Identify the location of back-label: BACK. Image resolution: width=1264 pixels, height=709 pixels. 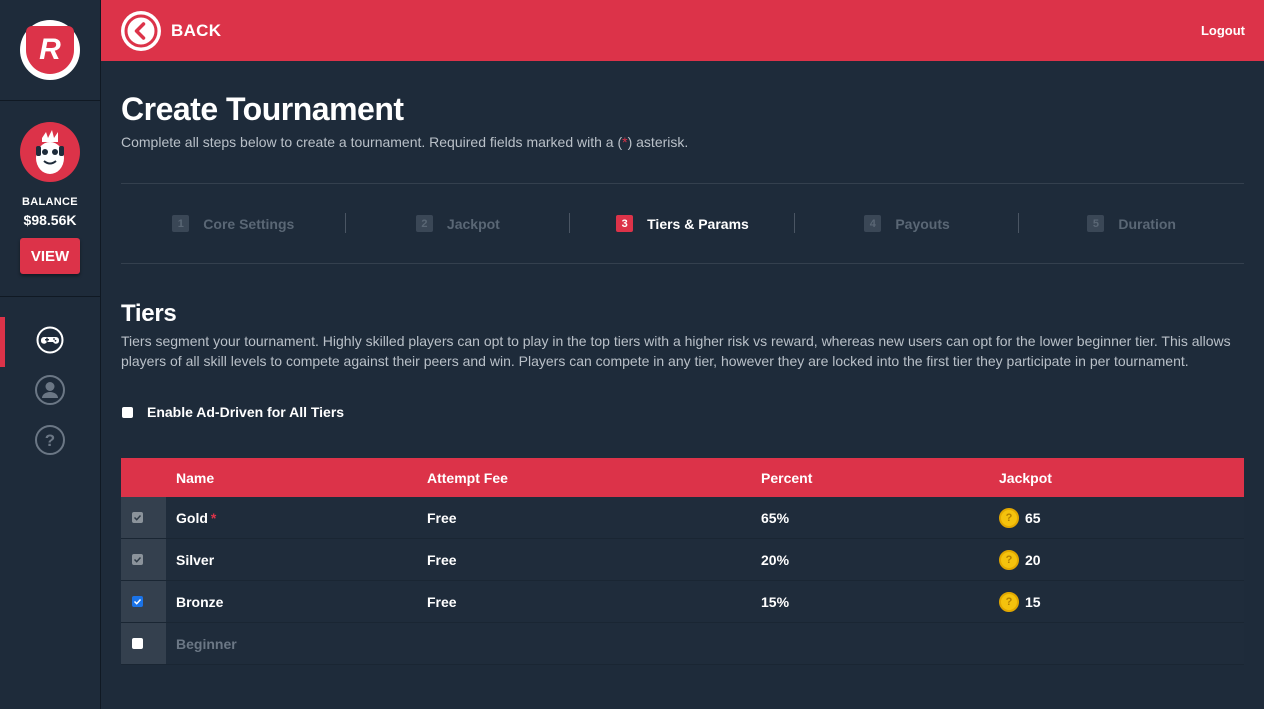
(196, 30).